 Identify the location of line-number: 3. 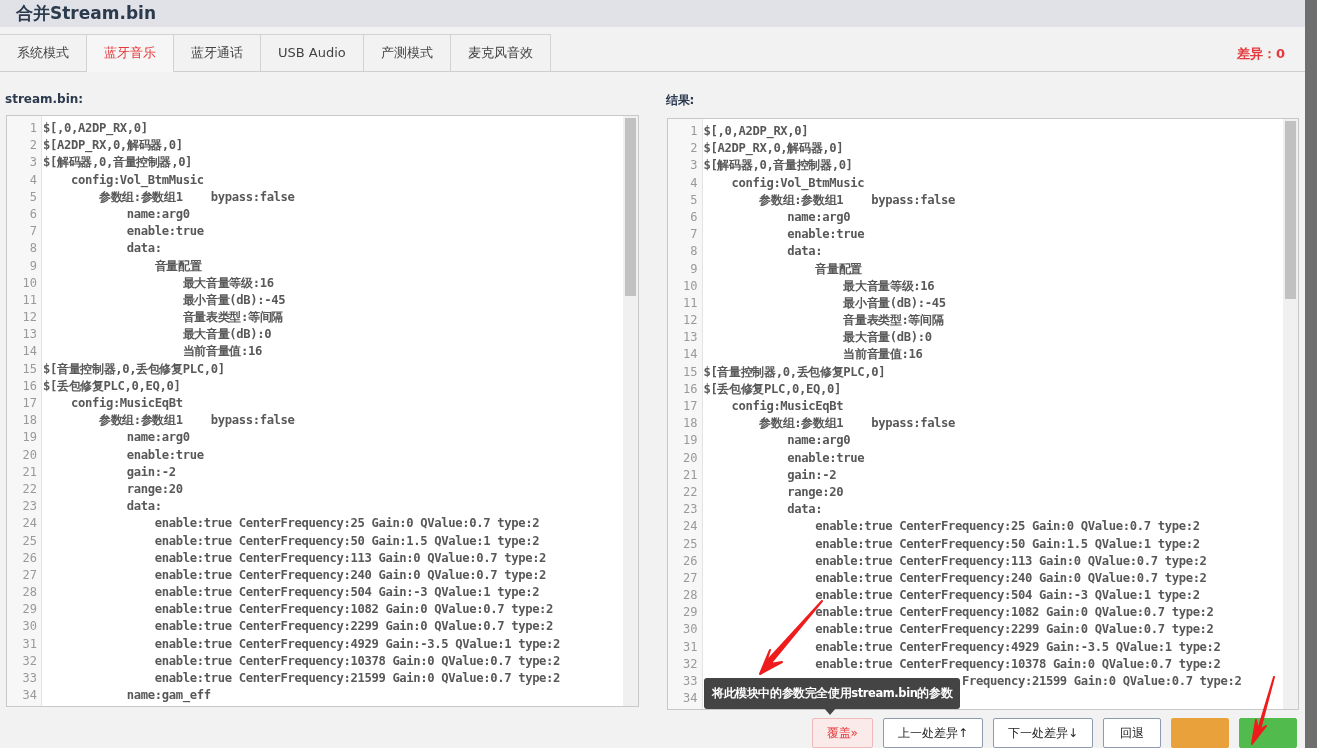
(694, 166).